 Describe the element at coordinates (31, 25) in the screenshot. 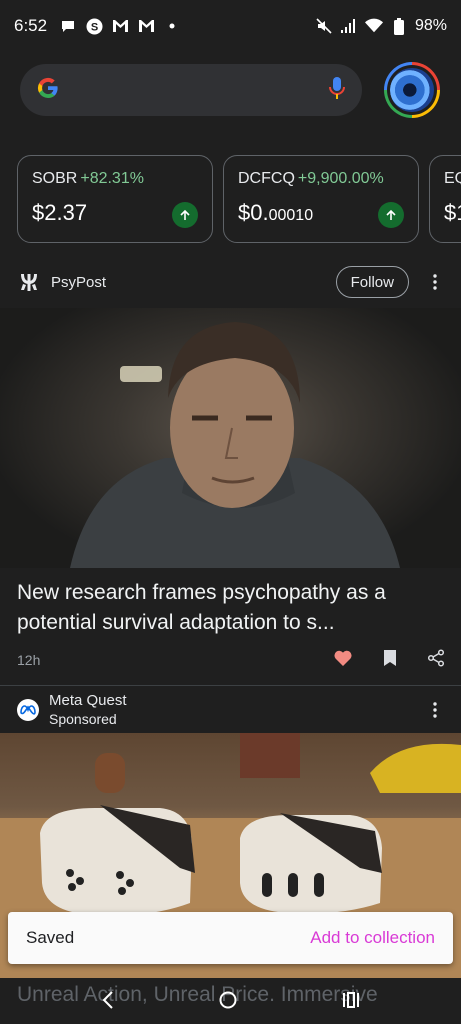

I see `status-time: 6:52` at that location.